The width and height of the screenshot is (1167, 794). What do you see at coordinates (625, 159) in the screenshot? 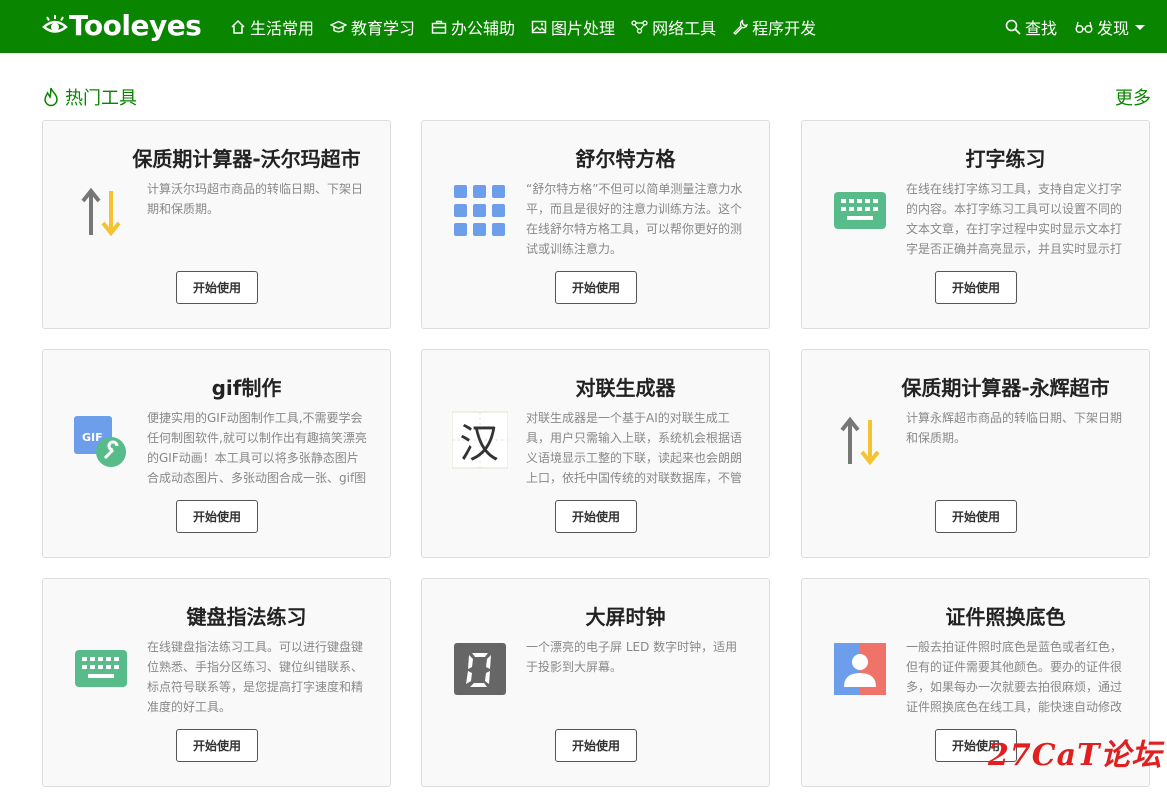
I see `card-title: 舒尔特方格` at bounding box center [625, 159].